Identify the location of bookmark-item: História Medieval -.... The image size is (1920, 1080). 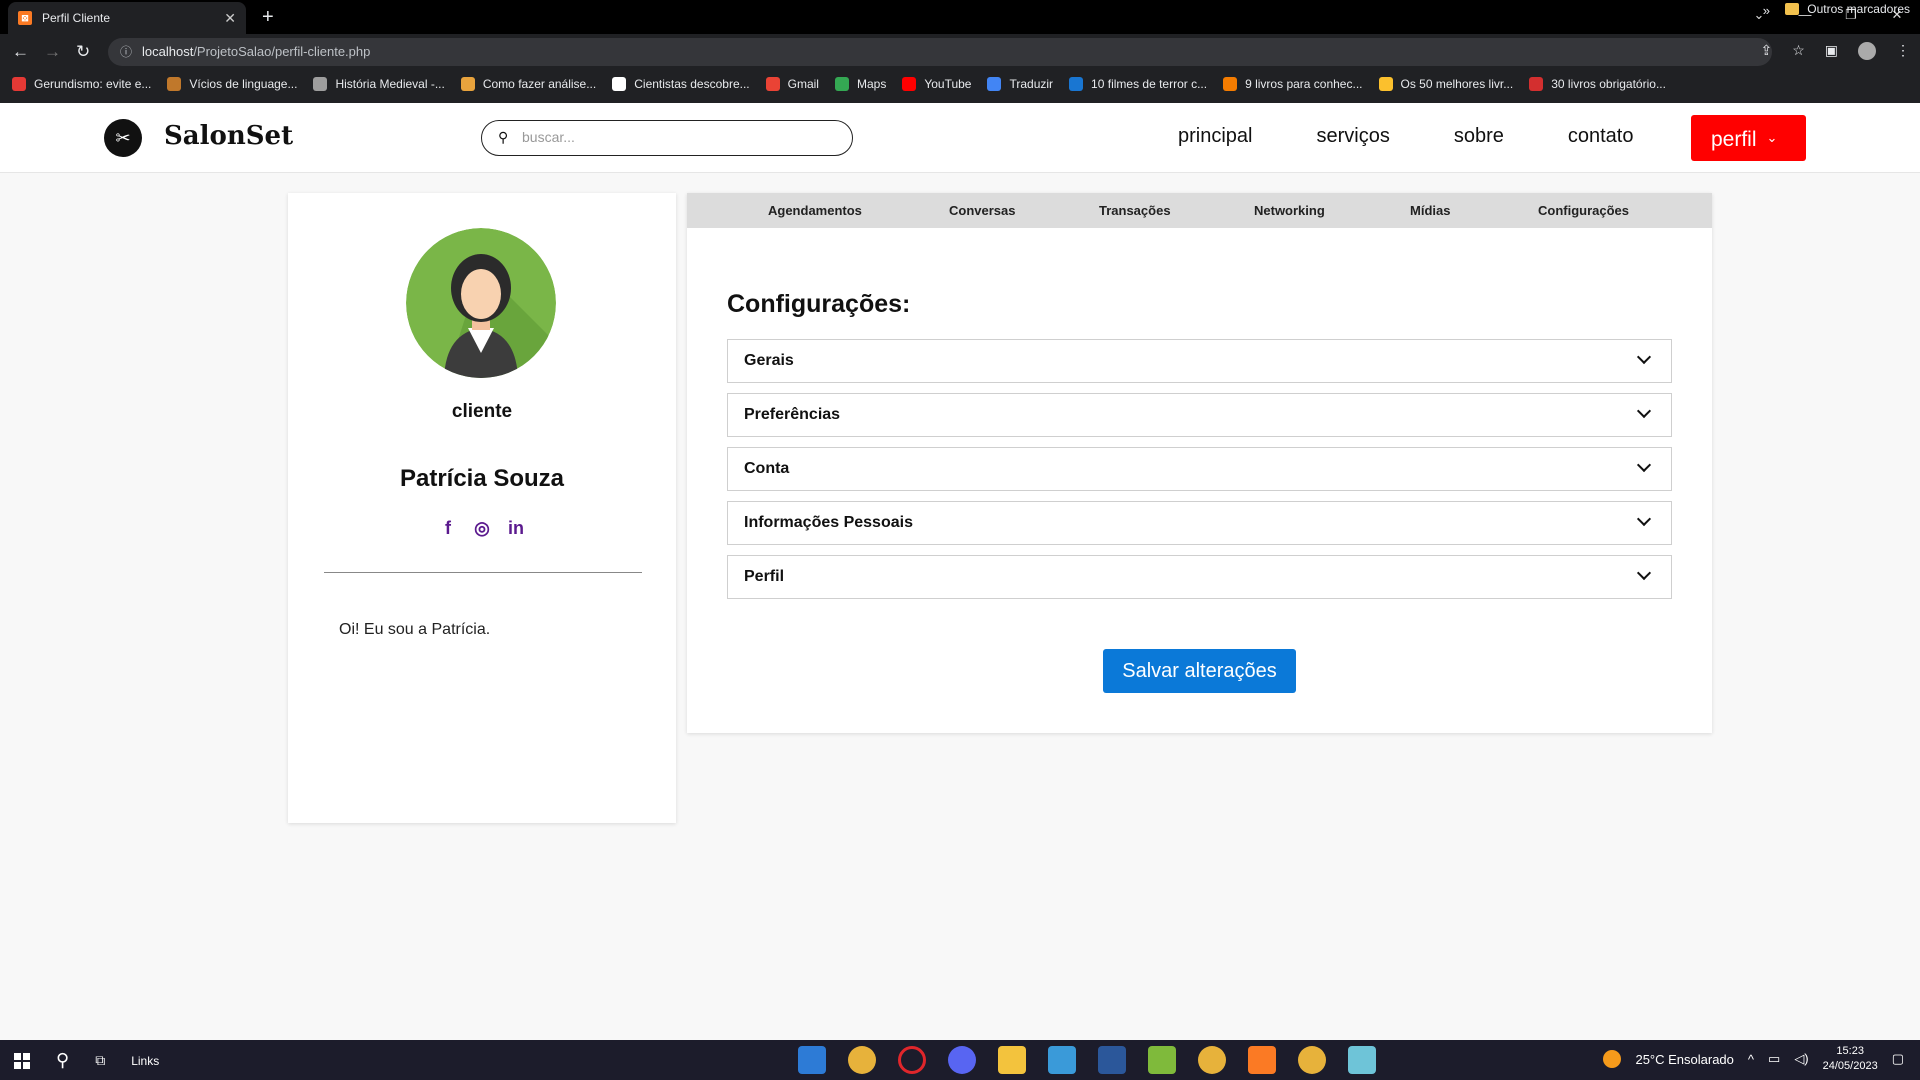
(379, 84).